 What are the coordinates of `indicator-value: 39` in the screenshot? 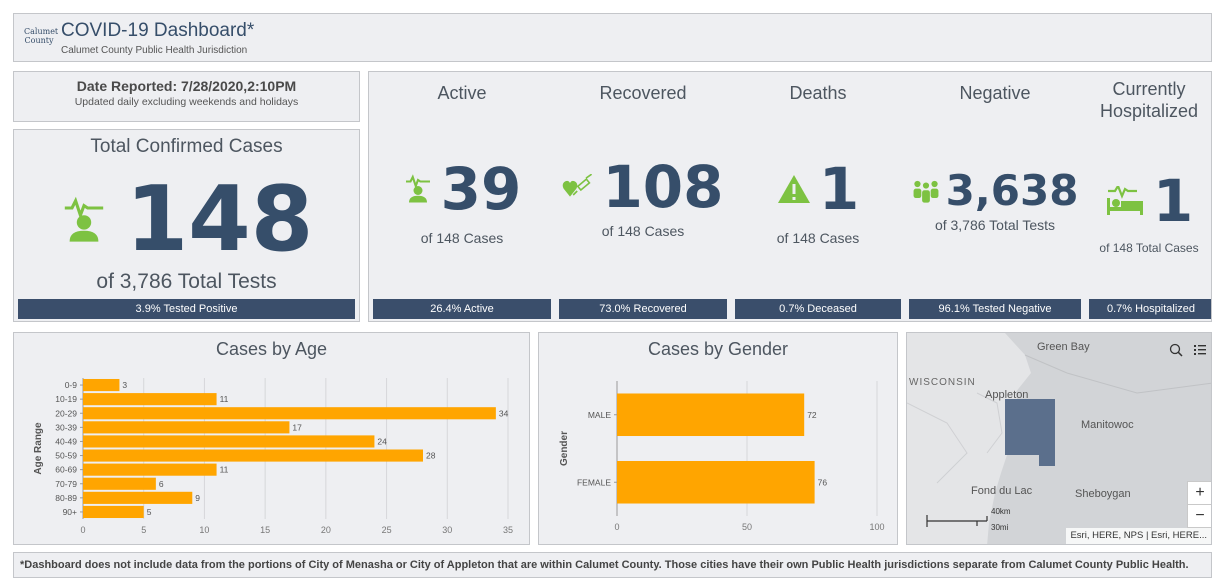 It's located at (481, 189).